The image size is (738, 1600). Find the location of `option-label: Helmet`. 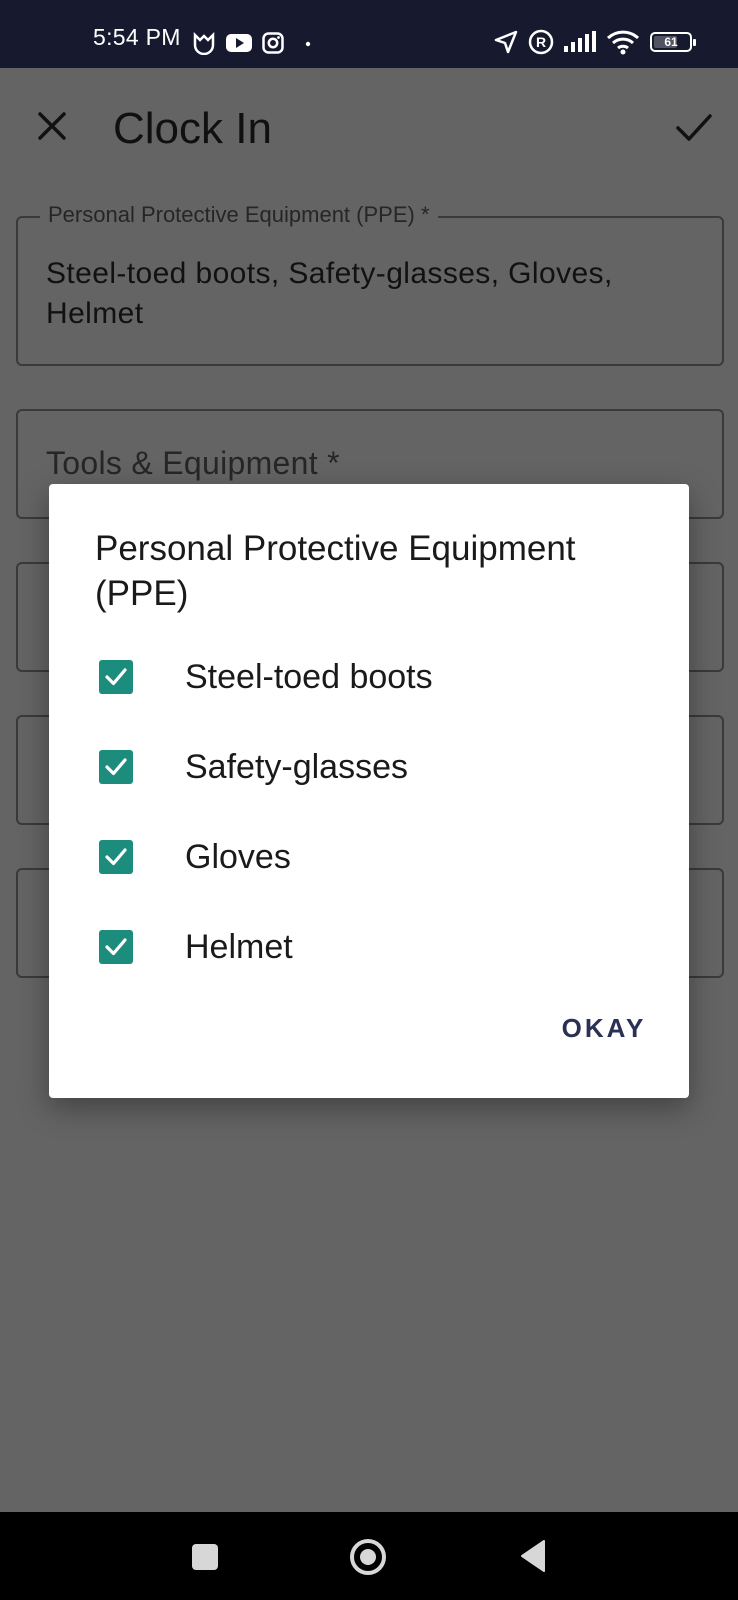

option-label: Helmet is located at coordinates (239, 947).